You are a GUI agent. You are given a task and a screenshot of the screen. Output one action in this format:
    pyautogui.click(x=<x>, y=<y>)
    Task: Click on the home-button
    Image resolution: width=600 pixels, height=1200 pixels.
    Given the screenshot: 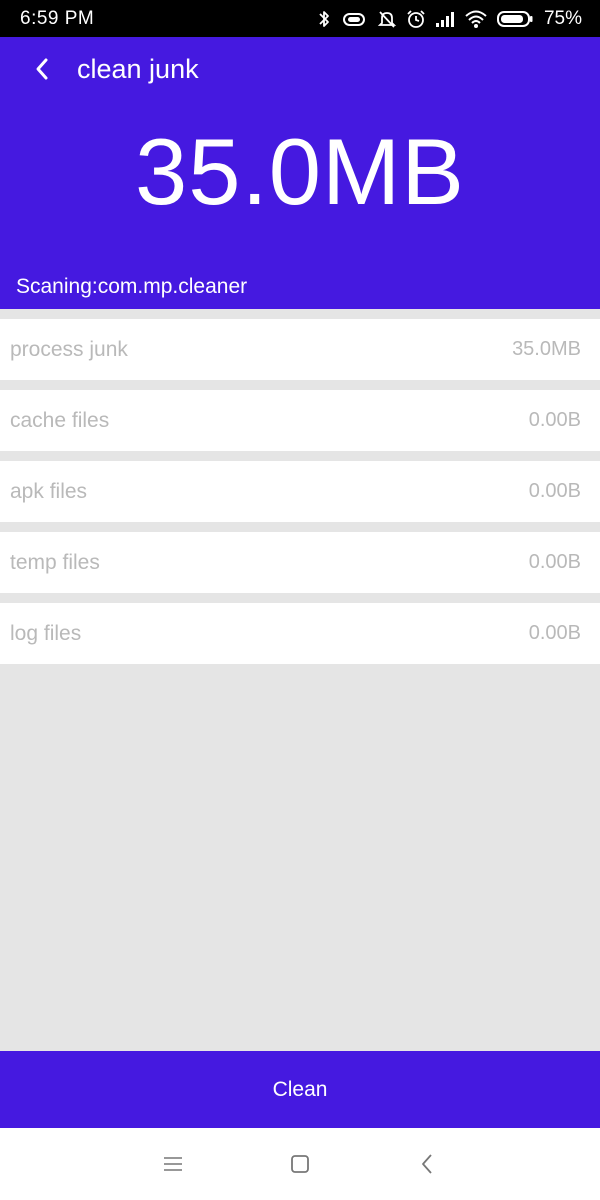 What is the action you would take?
    pyautogui.click(x=300, y=1164)
    